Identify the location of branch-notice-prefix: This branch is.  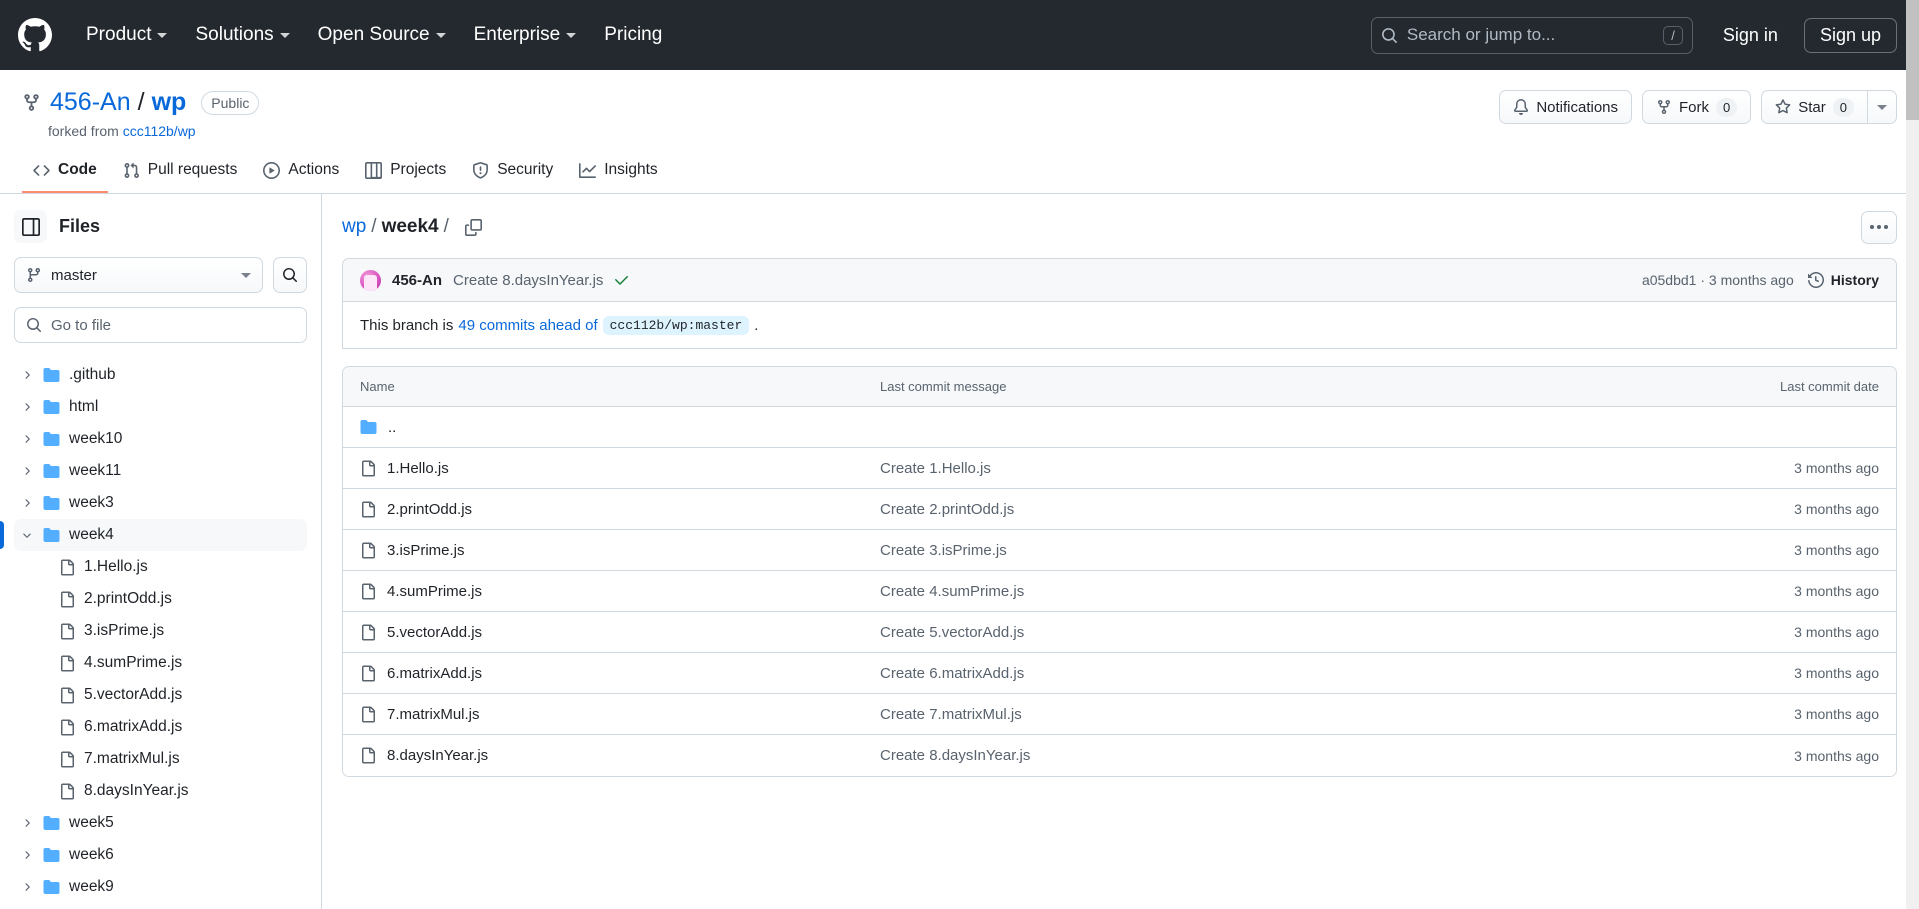
(407, 325).